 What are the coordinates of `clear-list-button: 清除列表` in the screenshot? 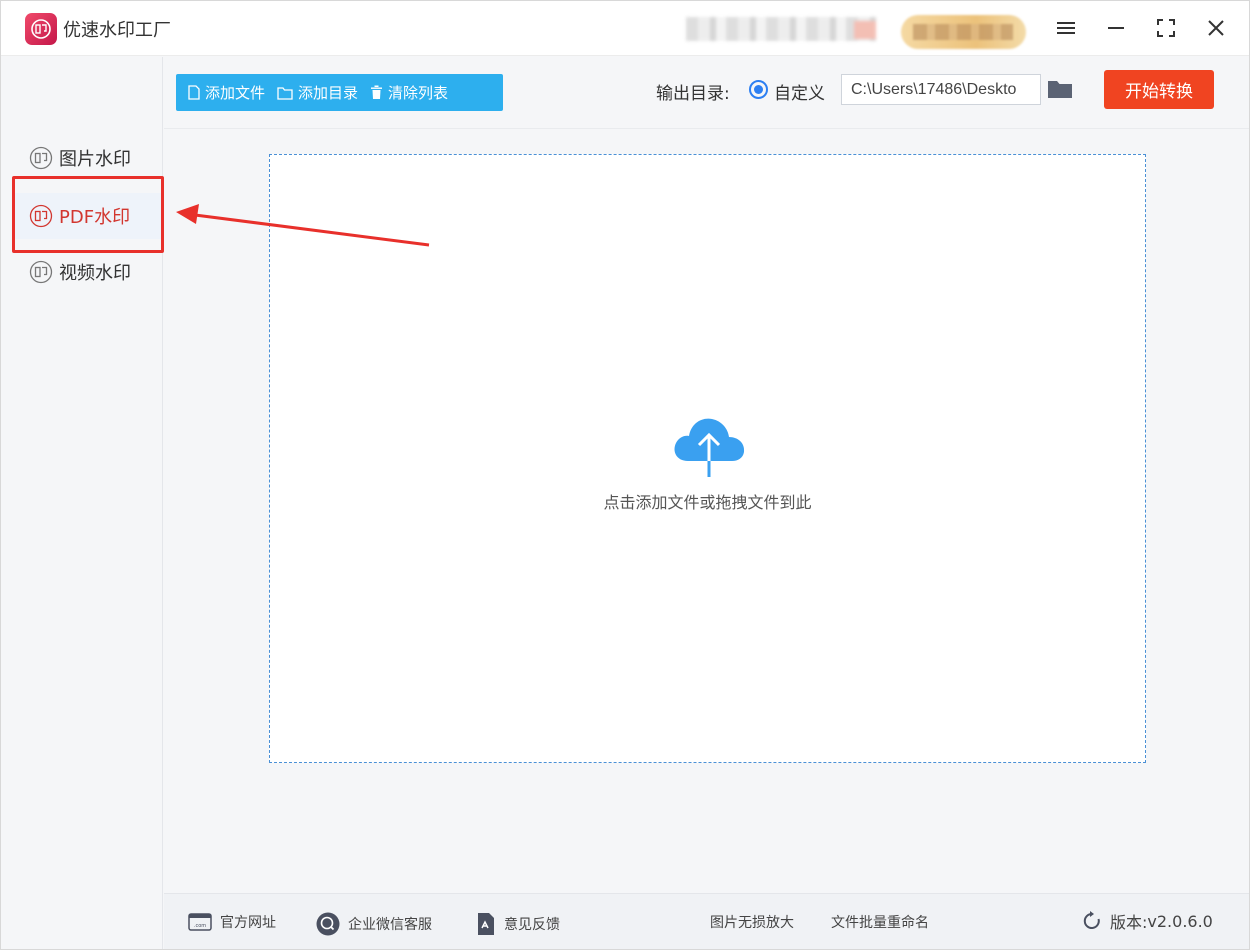 It's located at (409, 92).